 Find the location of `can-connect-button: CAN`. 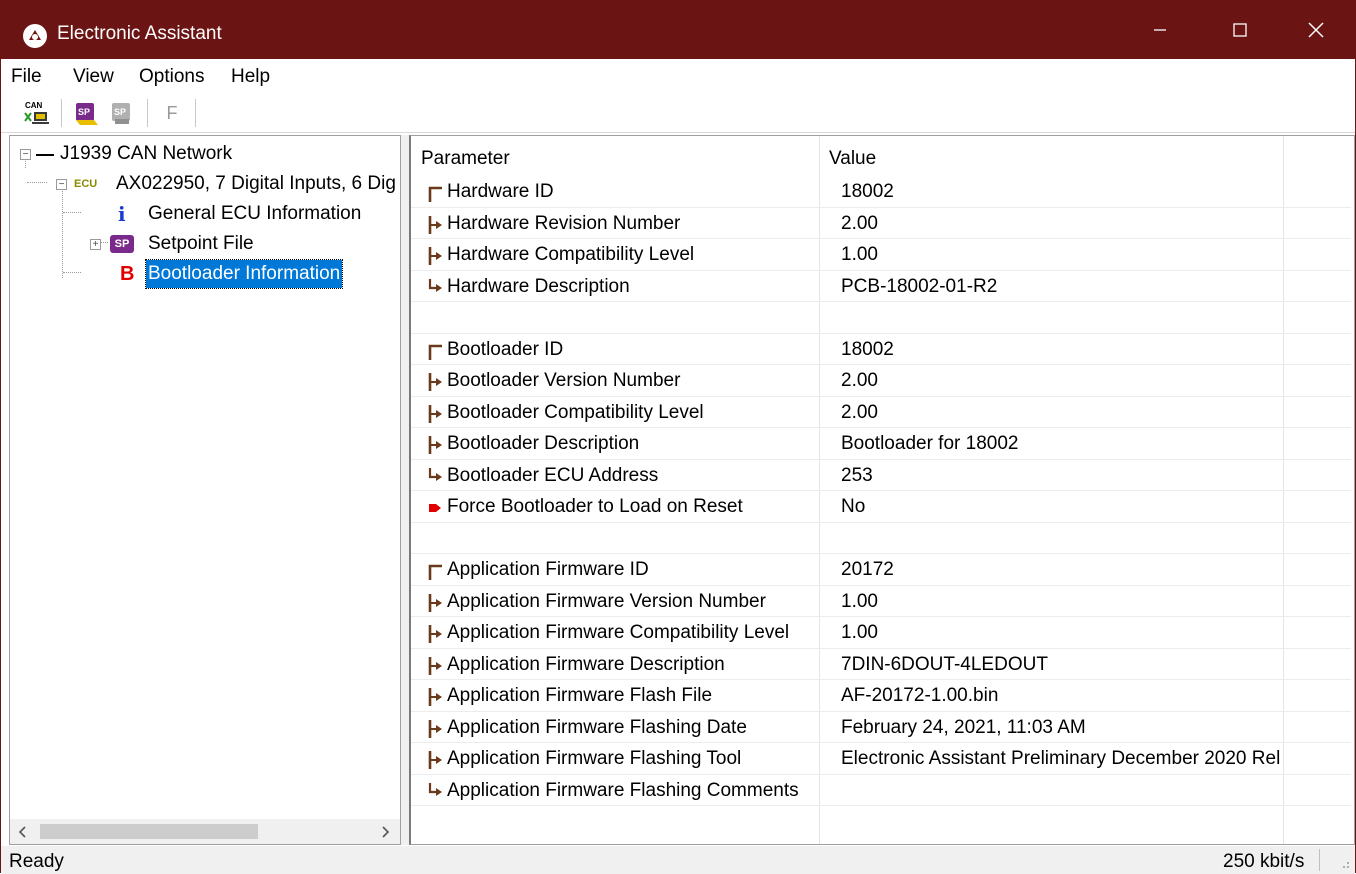

can-connect-button: CAN is located at coordinates (36, 113).